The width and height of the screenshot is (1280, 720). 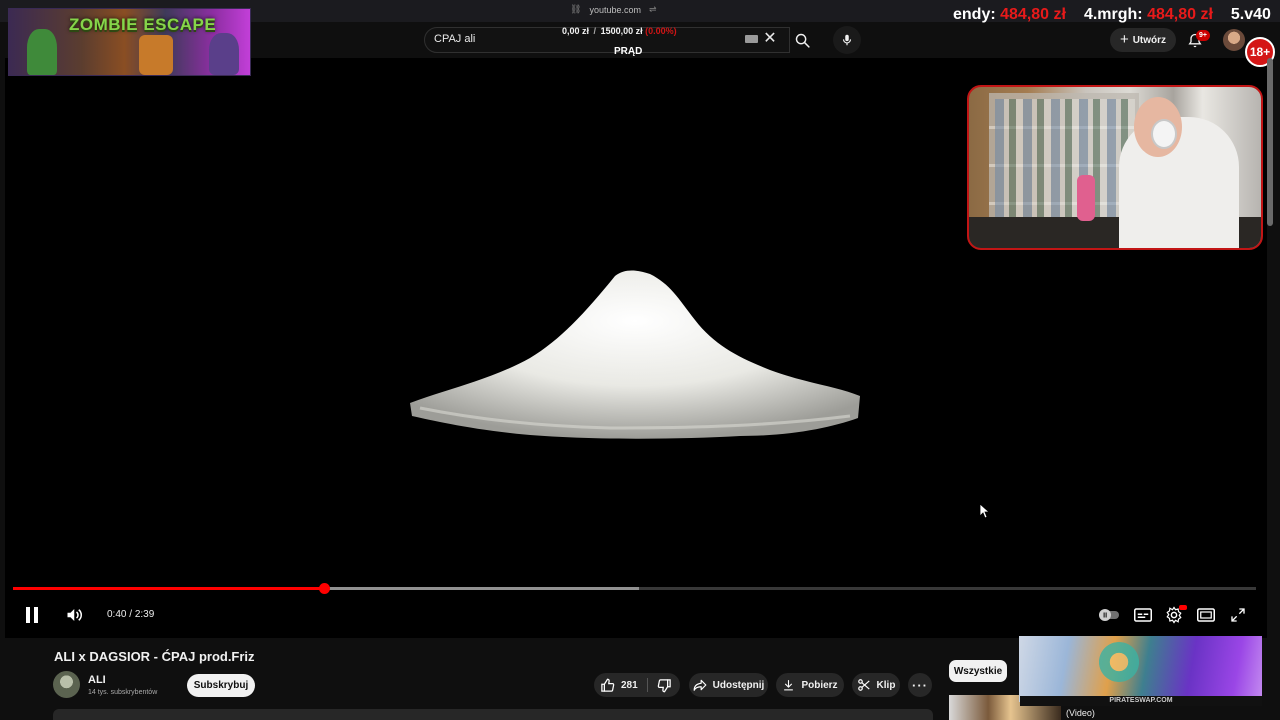 I want to click on share-button: Udostępnij, so click(x=728, y=685).